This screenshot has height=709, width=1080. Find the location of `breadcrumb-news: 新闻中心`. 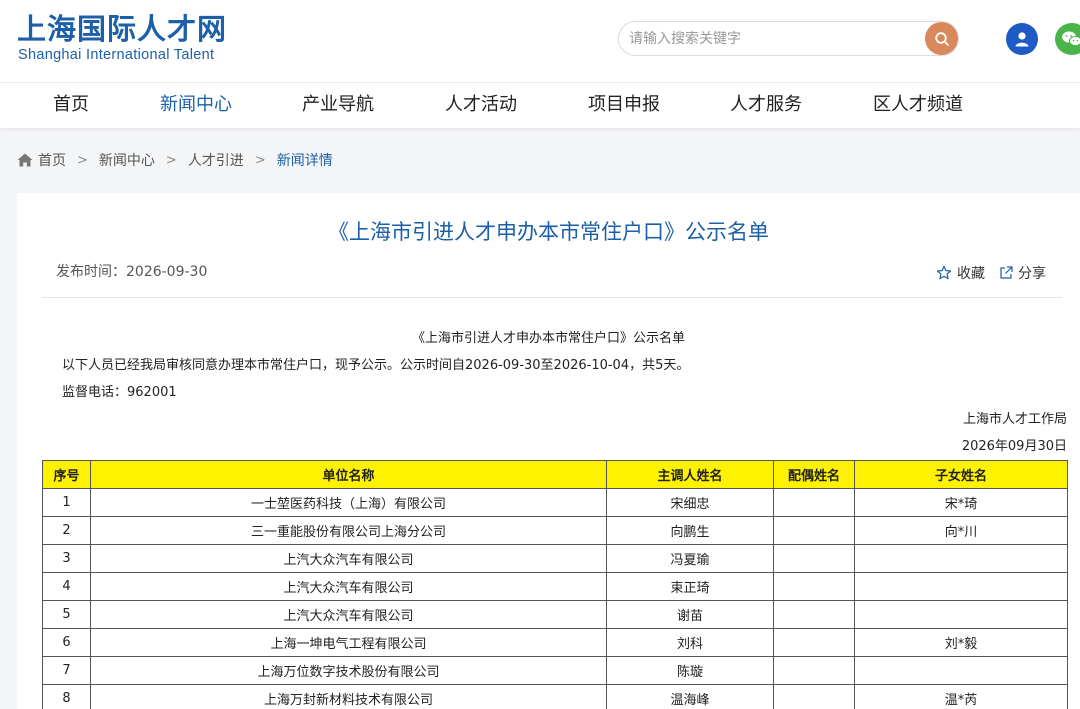

breadcrumb-news: 新闻中心 is located at coordinates (127, 160).